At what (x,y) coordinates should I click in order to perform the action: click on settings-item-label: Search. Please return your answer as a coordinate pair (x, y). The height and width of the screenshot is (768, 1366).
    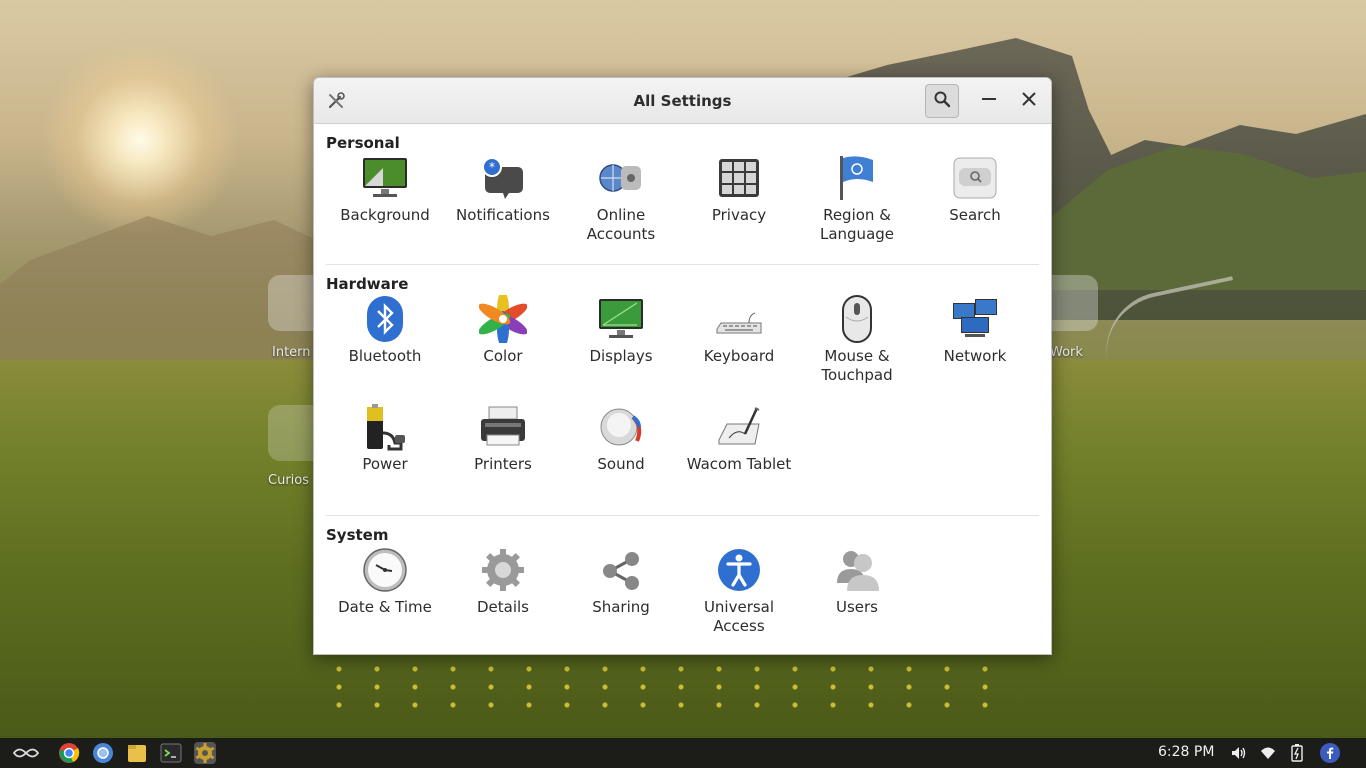
    Looking at the image, I should click on (975, 215).